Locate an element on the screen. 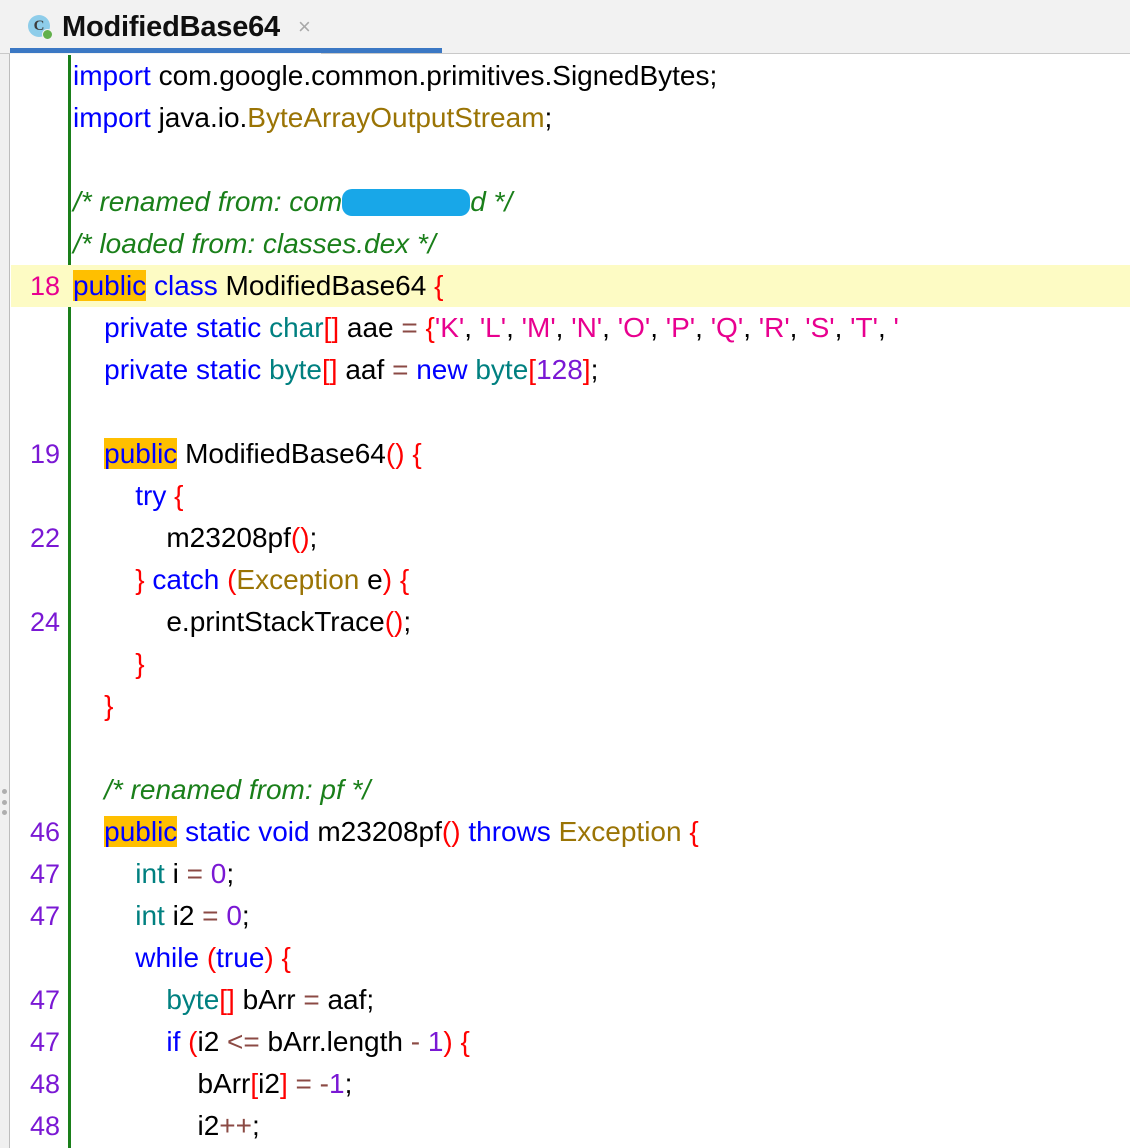 This screenshot has height=1148, width=1130. code-line: 48 i2++; is located at coordinates (570, 1126).